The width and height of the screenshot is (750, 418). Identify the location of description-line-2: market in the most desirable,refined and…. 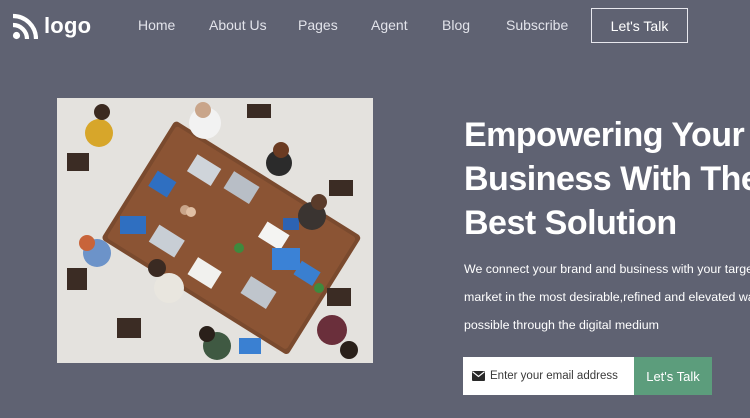
(607, 297).